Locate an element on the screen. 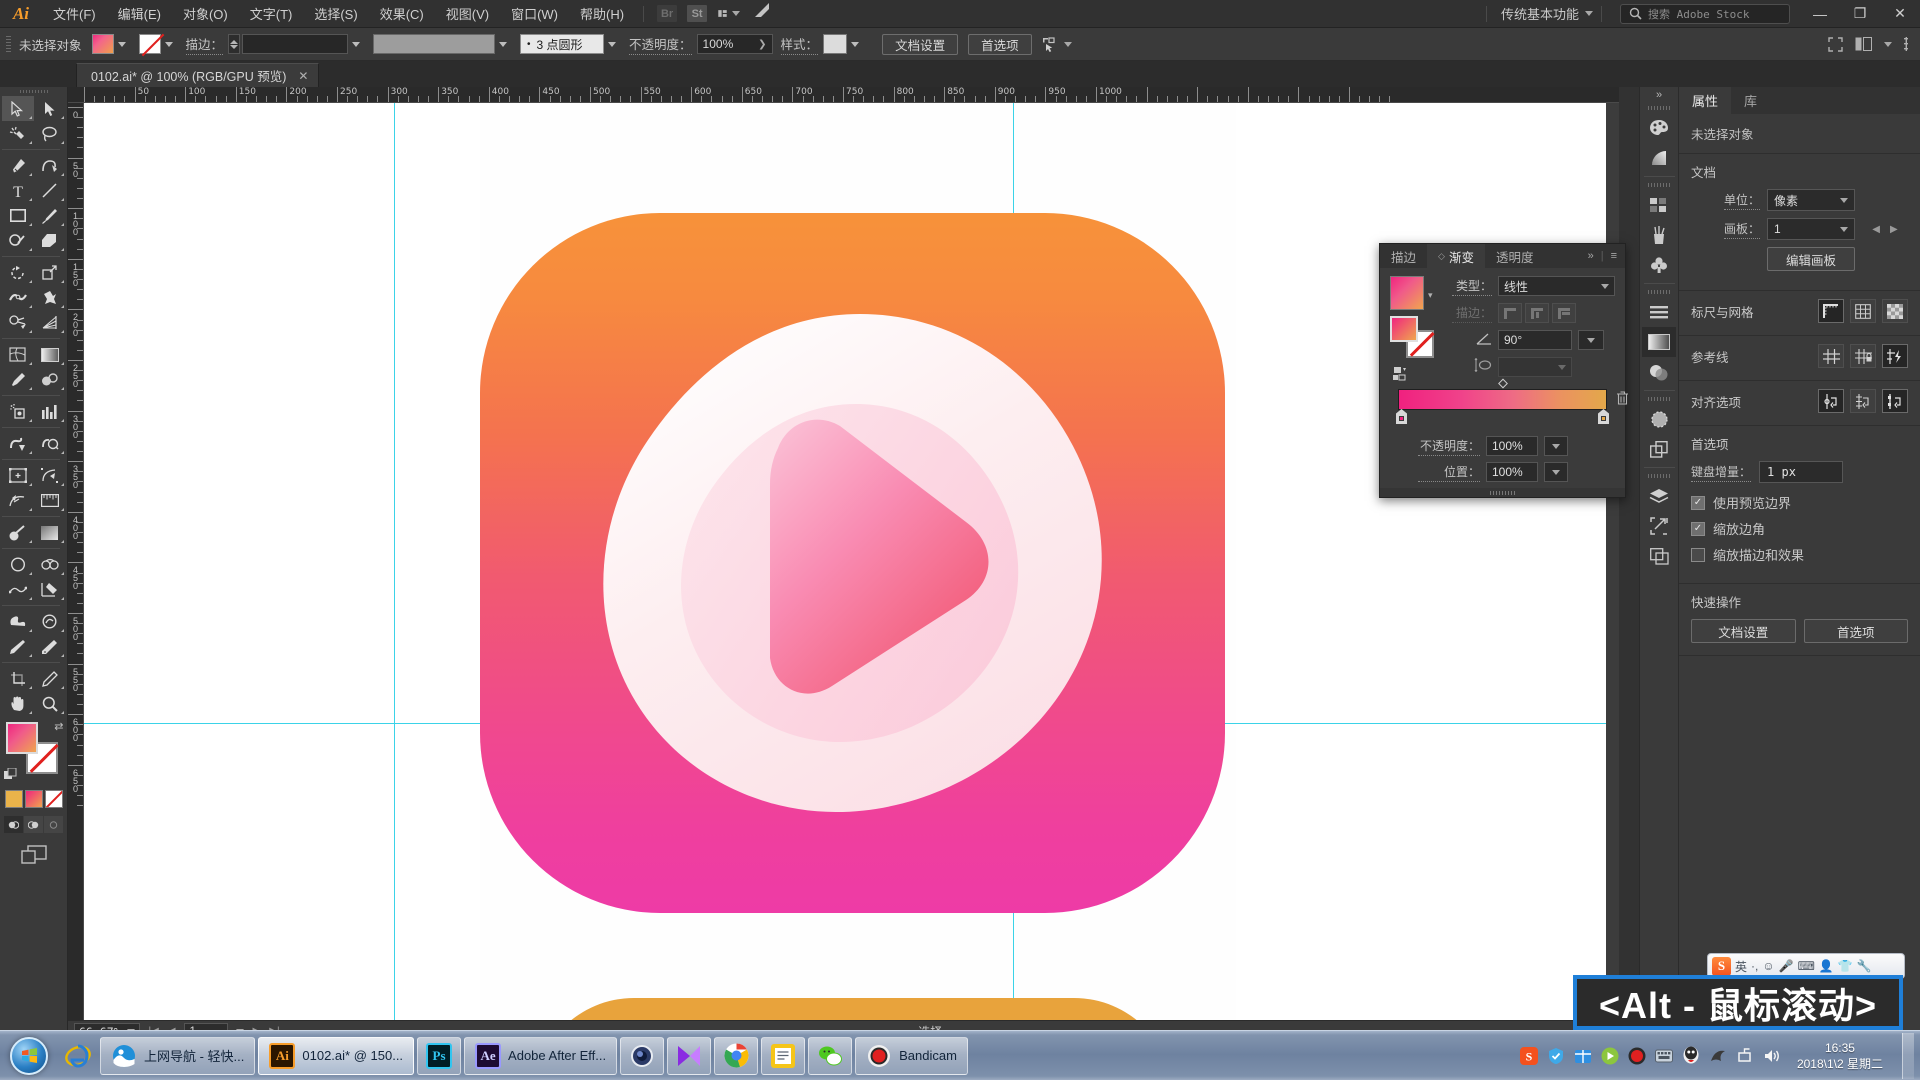  menu-window: 窗口(W) is located at coordinates (534, 14).